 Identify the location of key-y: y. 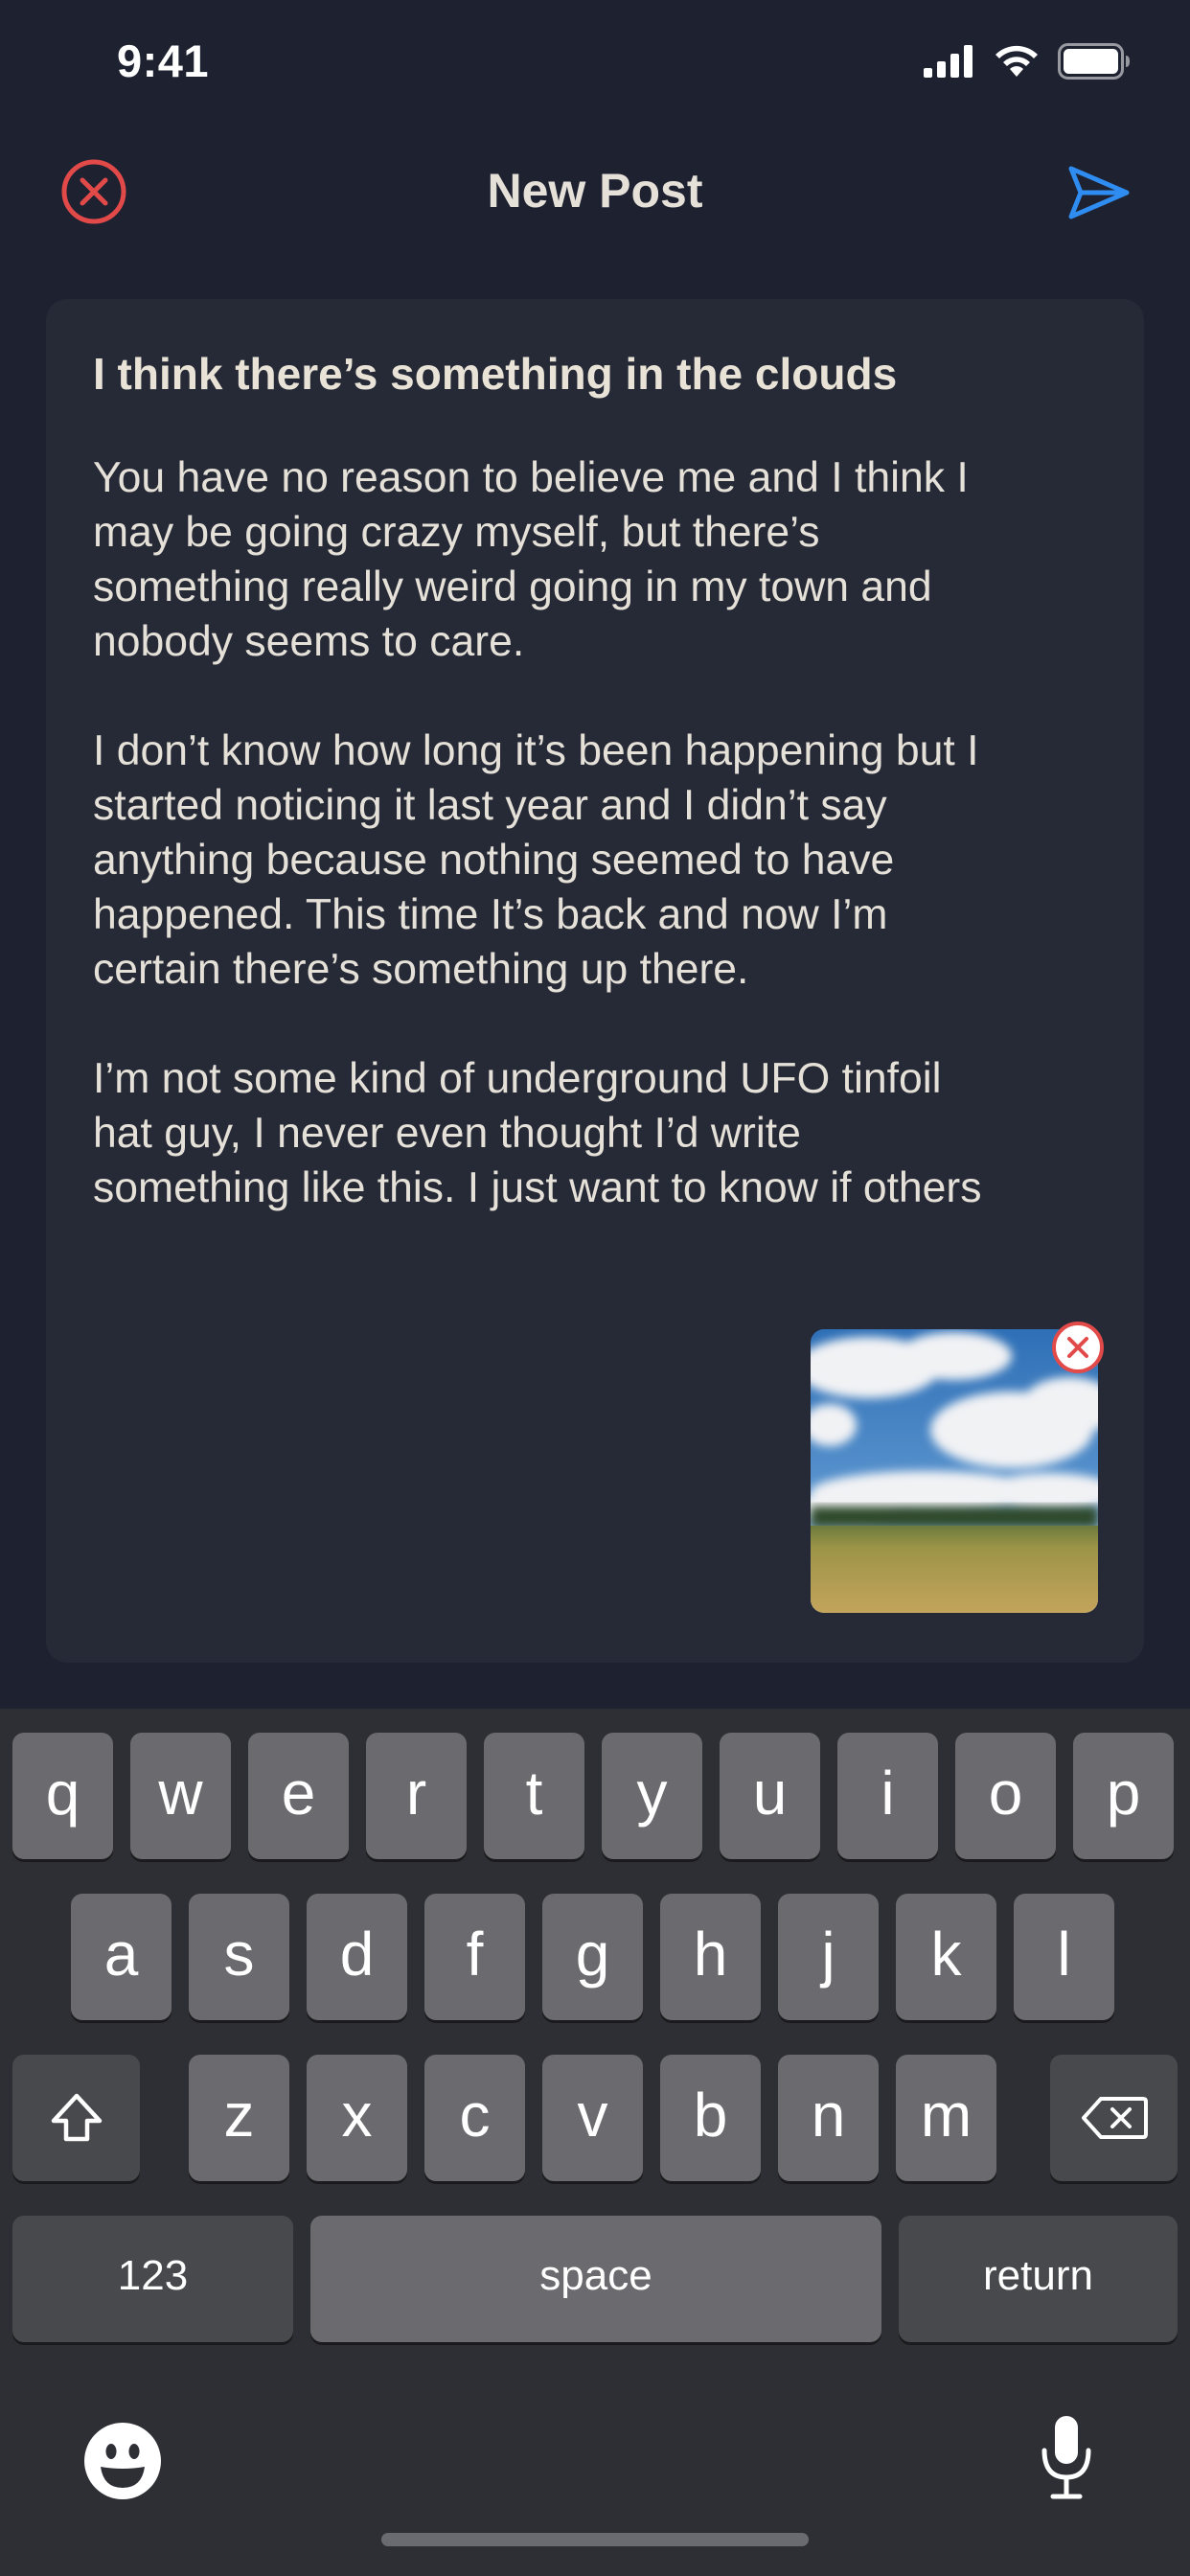
(652, 1796).